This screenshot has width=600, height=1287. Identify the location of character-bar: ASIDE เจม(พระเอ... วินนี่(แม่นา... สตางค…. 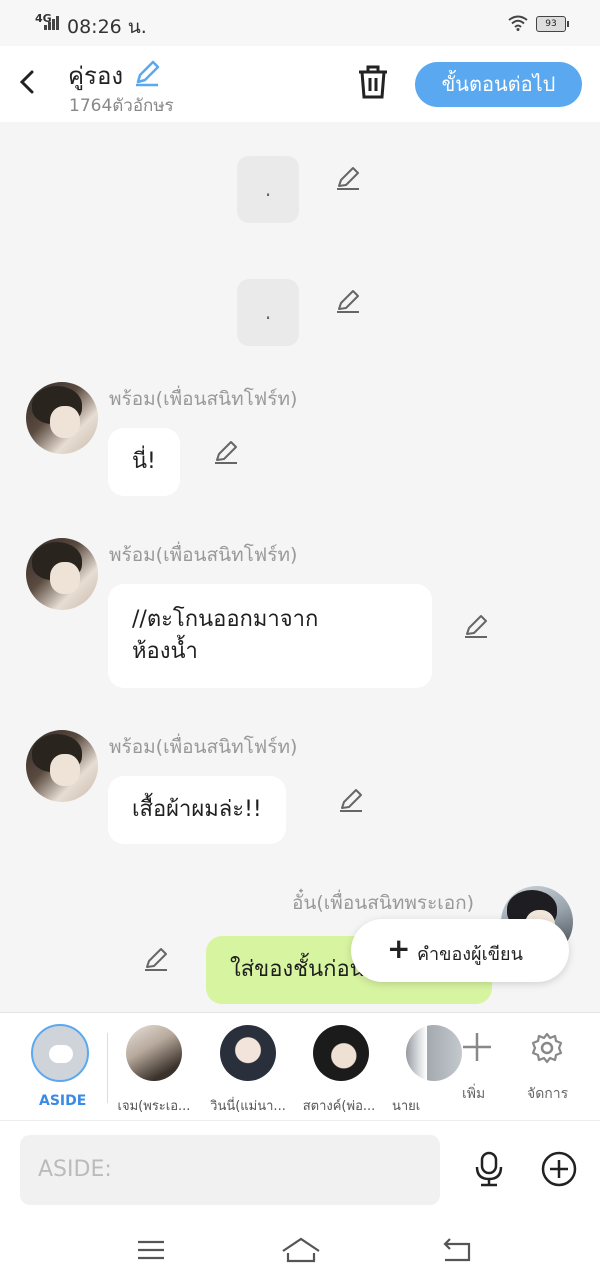
(300, 1066).